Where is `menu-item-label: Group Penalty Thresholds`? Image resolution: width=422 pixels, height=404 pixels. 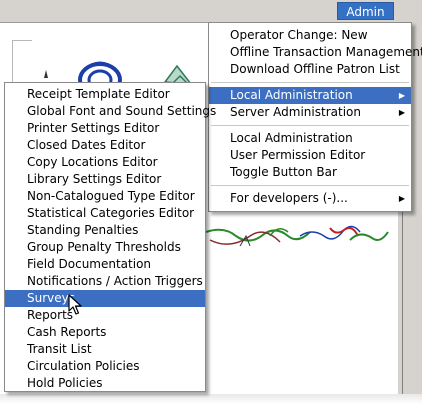
menu-item-label: Group Penalty Thresholds is located at coordinates (104, 247).